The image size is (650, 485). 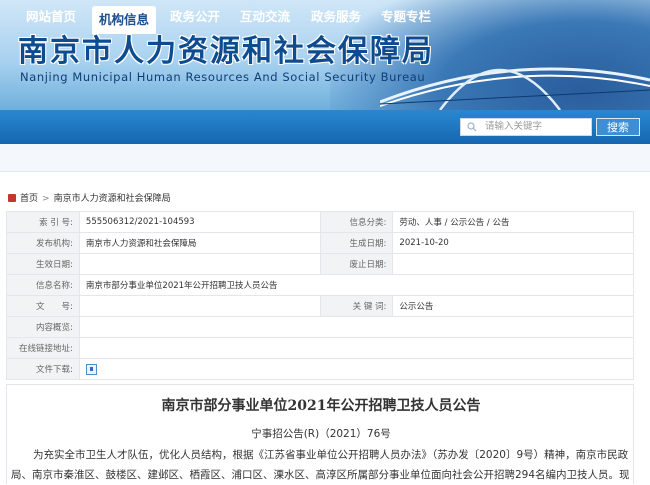 What do you see at coordinates (356, 222) in the screenshot?
I see `category-label: 信息分类:` at bounding box center [356, 222].